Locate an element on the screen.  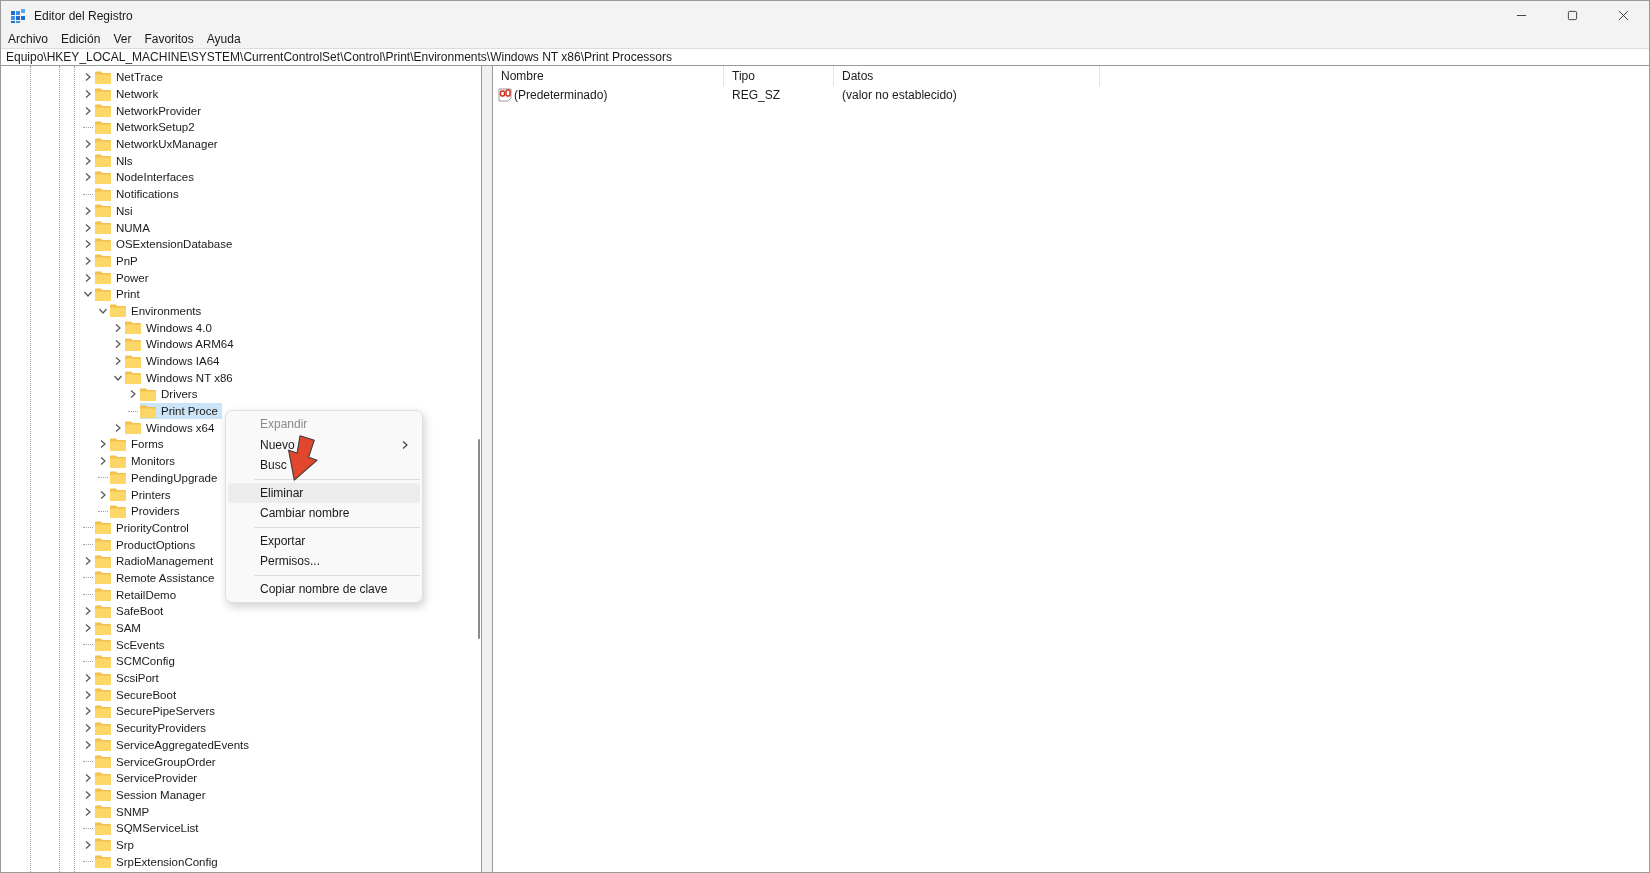
tree-item: Print is located at coordinates (119, 294).